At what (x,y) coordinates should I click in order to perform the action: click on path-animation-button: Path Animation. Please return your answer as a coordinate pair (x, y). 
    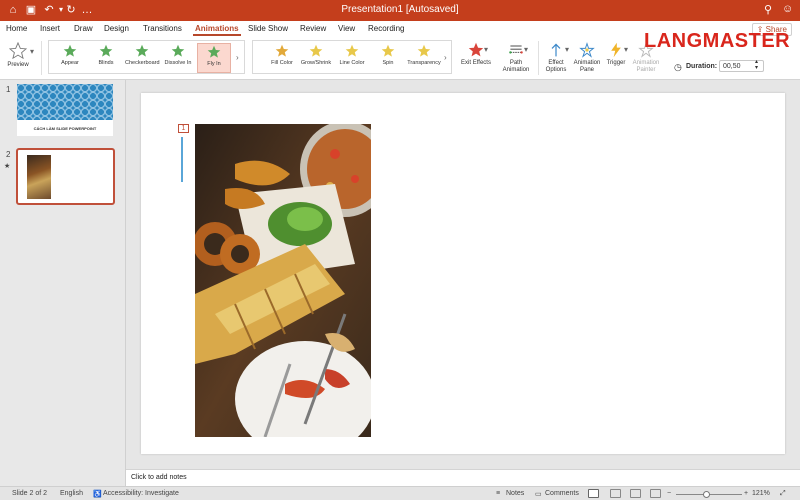
    Looking at the image, I should click on (516, 58).